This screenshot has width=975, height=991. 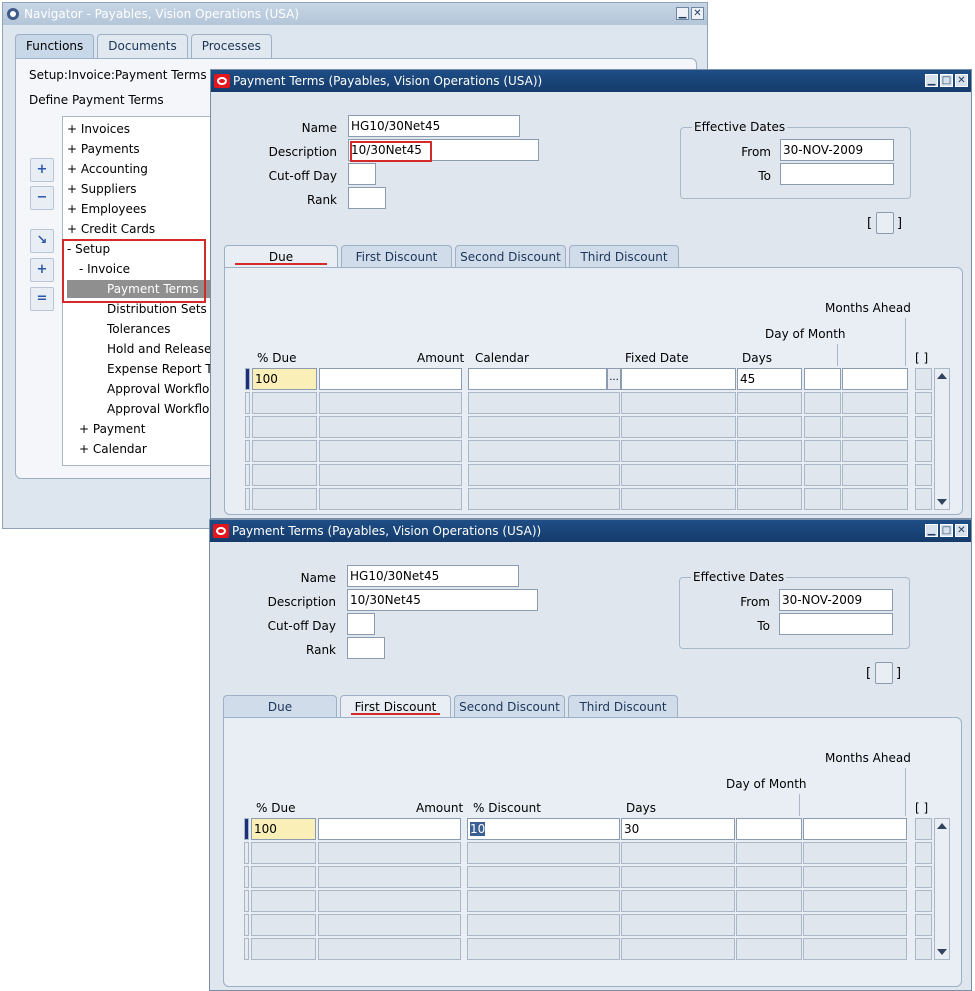 What do you see at coordinates (42, 270) in the screenshot?
I see `expand-all-icon: +` at bounding box center [42, 270].